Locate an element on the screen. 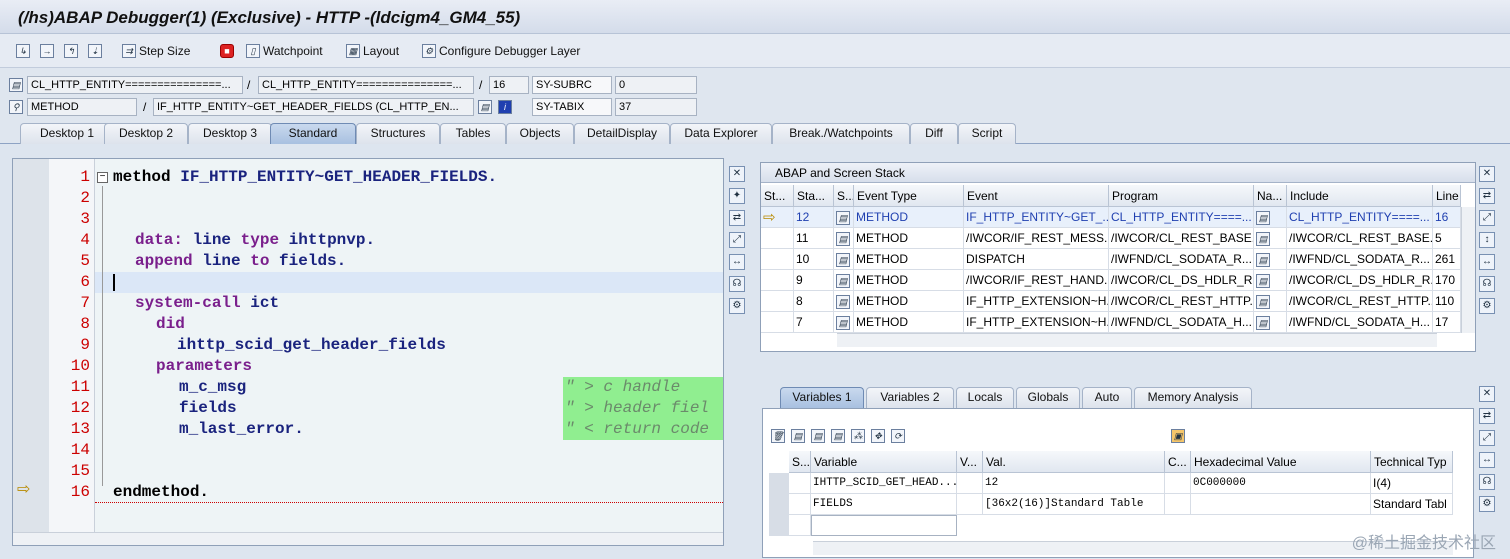 The width and height of the screenshot is (1510, 559). watchpoint-button: ▯ Watchpoint is located at coordinates (284, 51).